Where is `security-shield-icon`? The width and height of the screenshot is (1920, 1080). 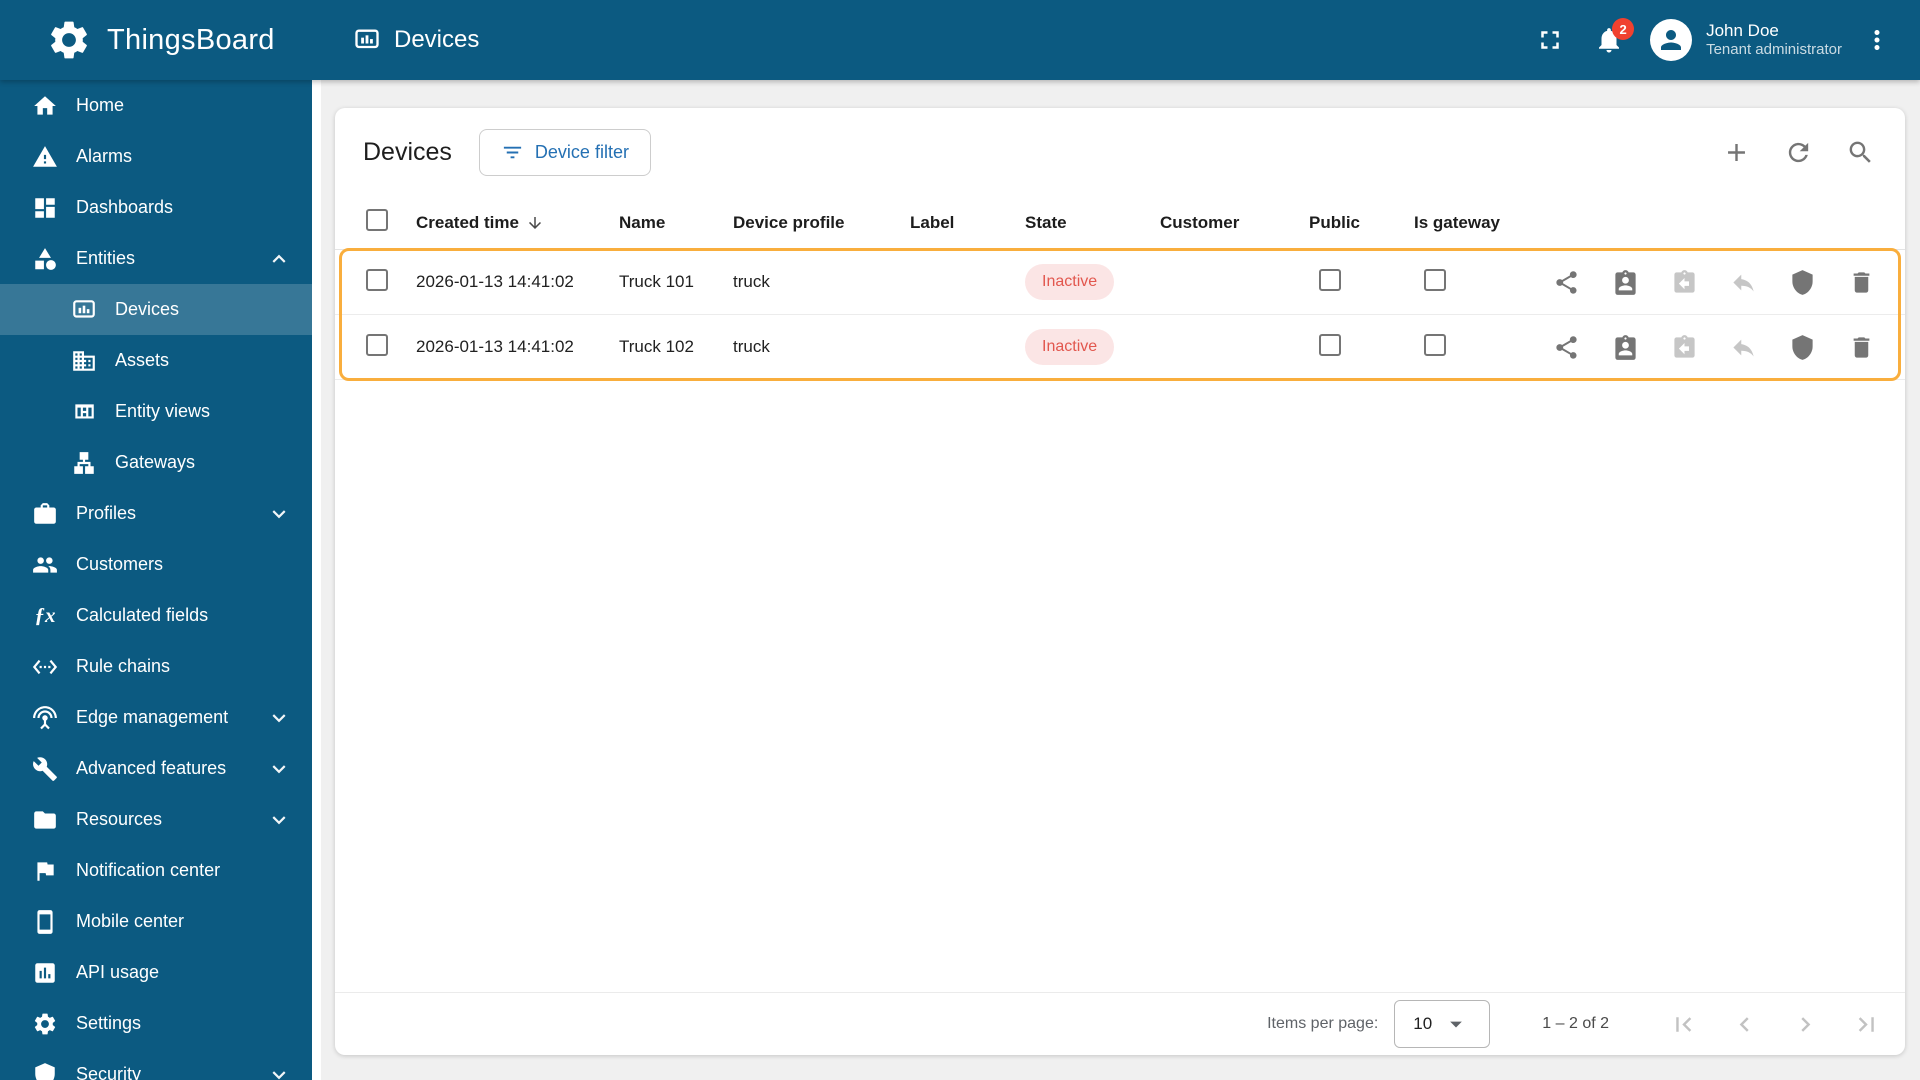 security-shield-icon is located at coordinates (1802, 347).